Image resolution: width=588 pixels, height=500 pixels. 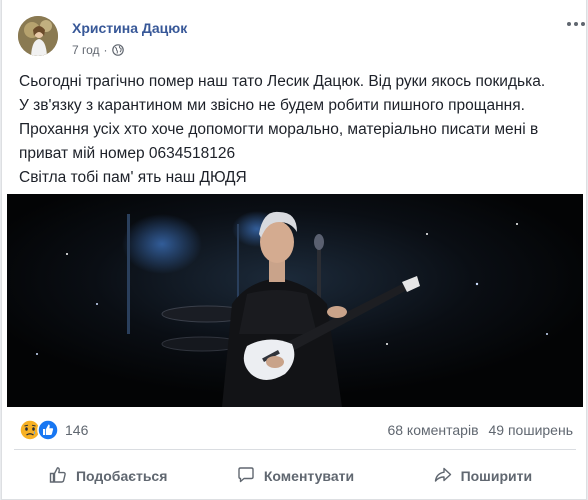 What do you see at coordinates (576, 24) in the screenshot?
I see `more-options-icon` at bounding box center [576, 24].